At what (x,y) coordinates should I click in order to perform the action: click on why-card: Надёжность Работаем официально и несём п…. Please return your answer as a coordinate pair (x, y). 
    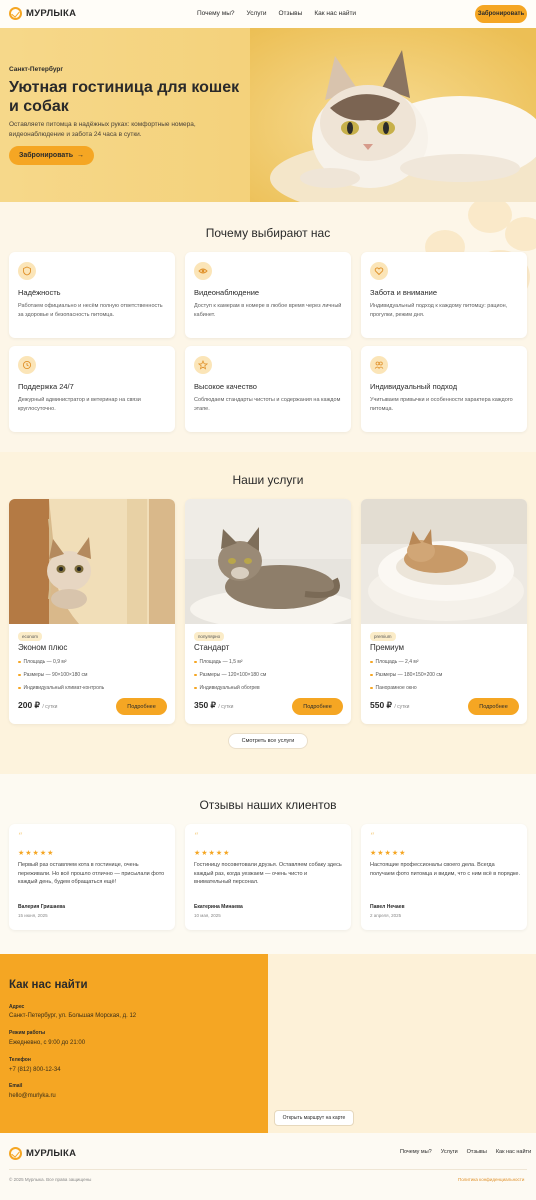
    Looking at the image, I should click on (92, 295).